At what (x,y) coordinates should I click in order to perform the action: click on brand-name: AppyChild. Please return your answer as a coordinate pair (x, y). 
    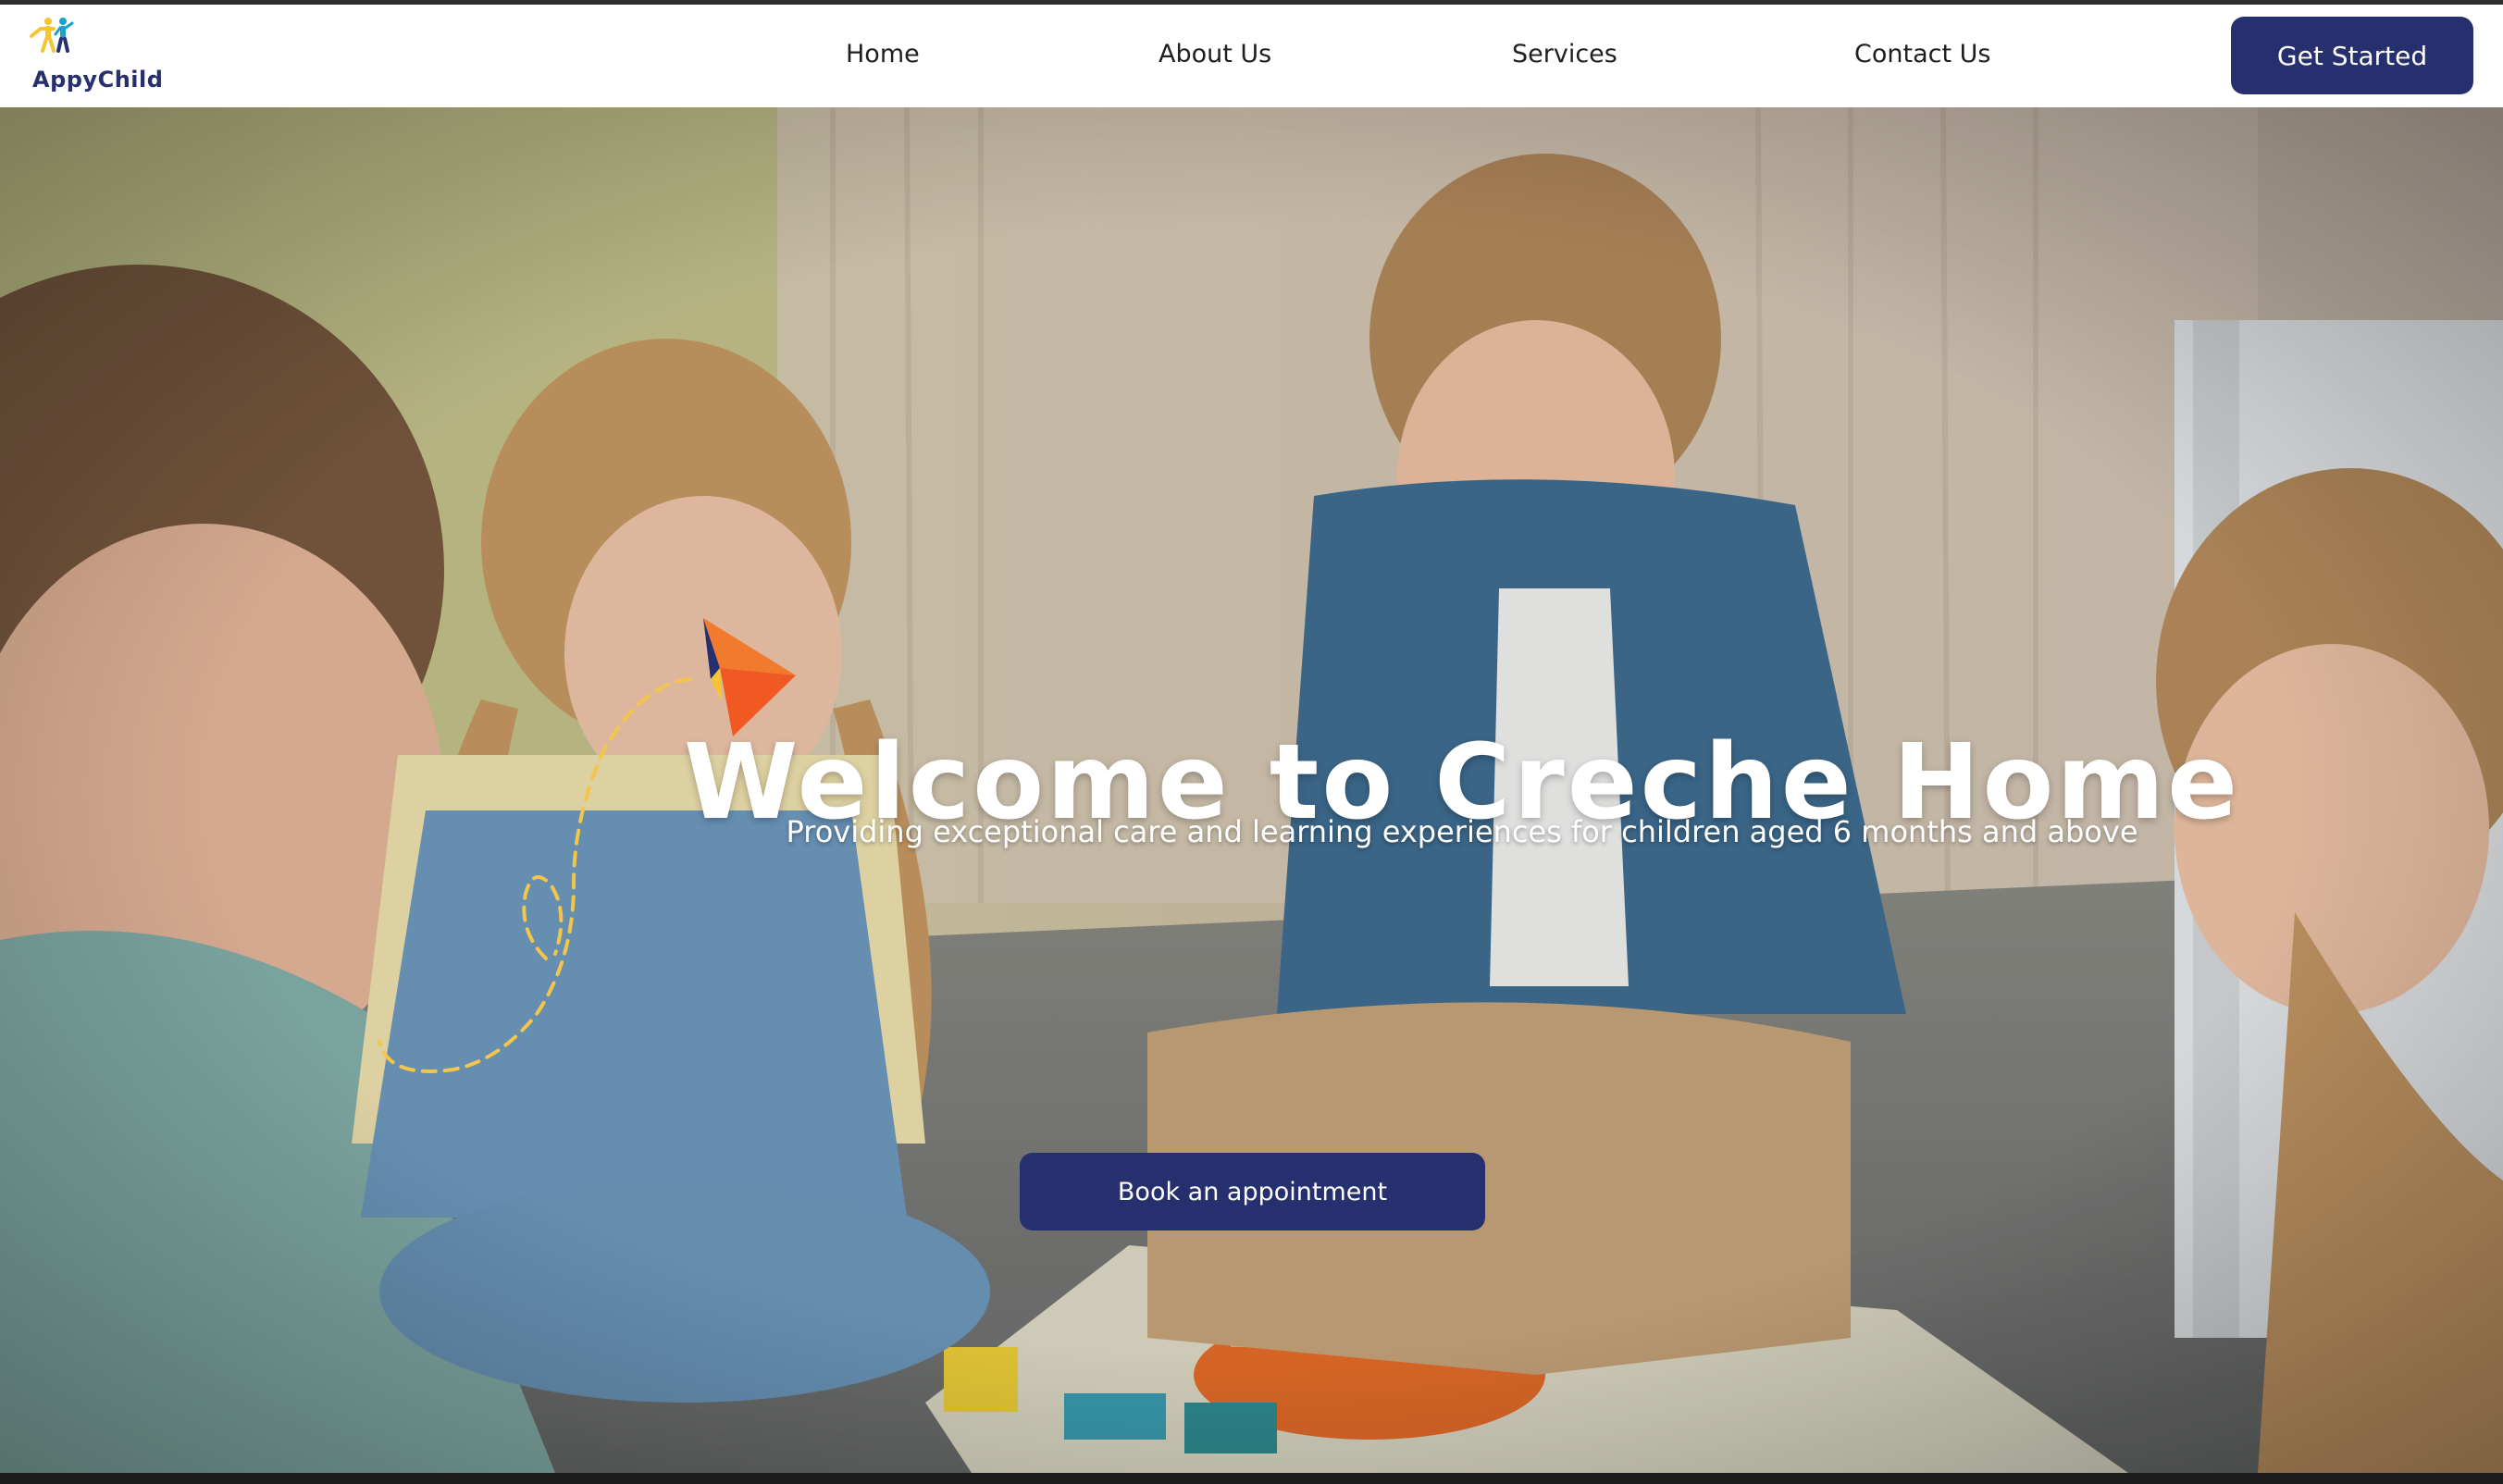
    Looking at the image, I should click on (98, 80).